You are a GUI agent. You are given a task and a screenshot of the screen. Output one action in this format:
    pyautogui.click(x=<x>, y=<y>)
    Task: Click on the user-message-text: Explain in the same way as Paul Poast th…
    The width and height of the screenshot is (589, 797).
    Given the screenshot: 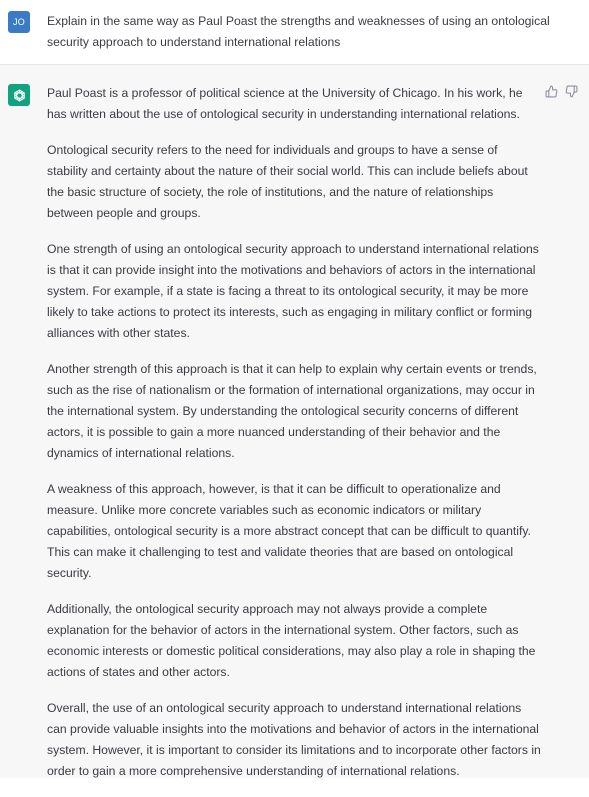 What is the action you would take?
    pyautogui.click(x=298, y=31)
    